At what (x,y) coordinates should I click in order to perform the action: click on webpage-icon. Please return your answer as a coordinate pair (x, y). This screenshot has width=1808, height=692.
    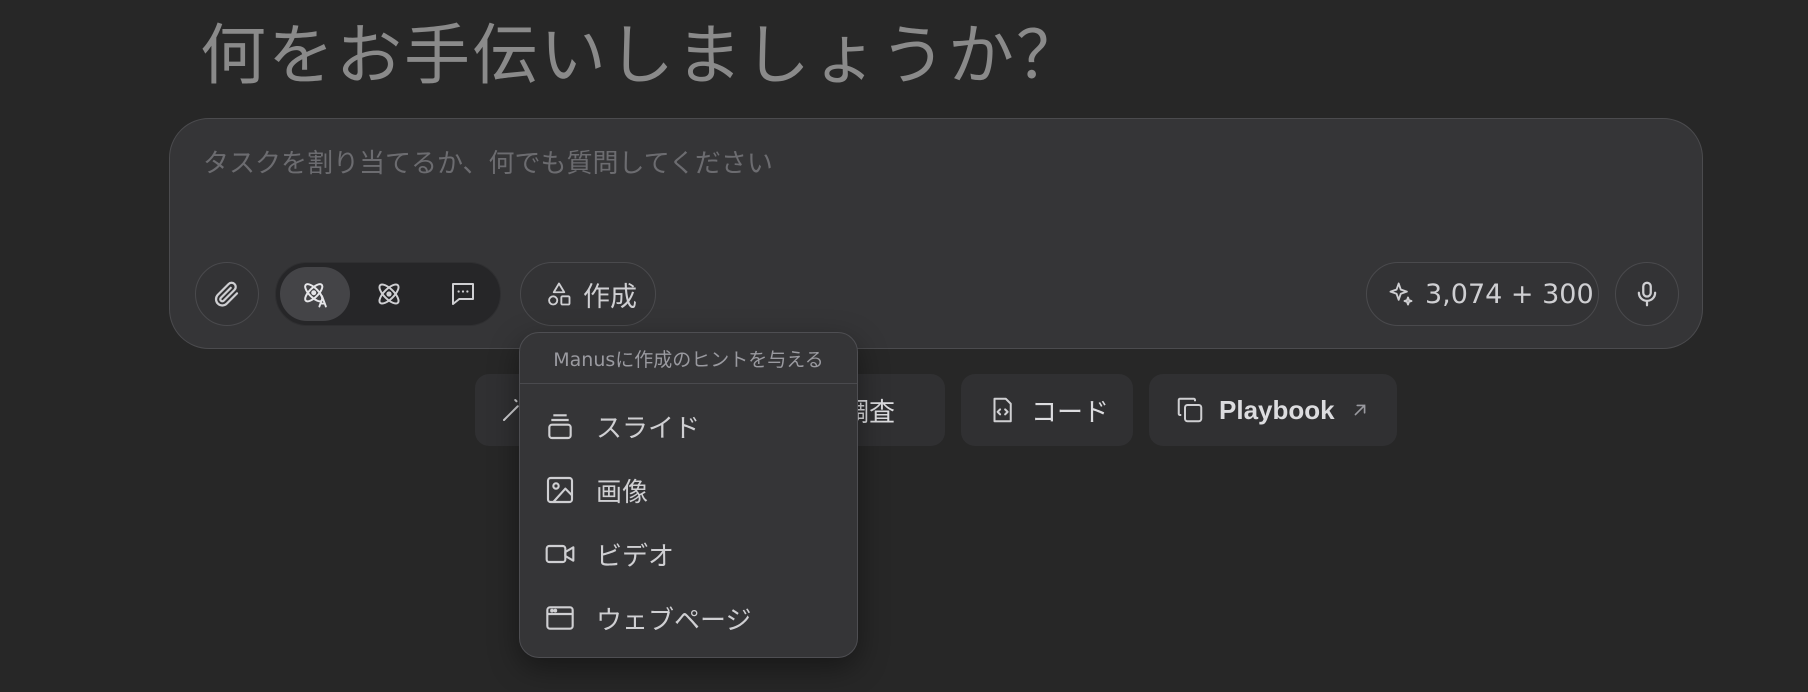
    Looking at the image, I should click on (560, 618).